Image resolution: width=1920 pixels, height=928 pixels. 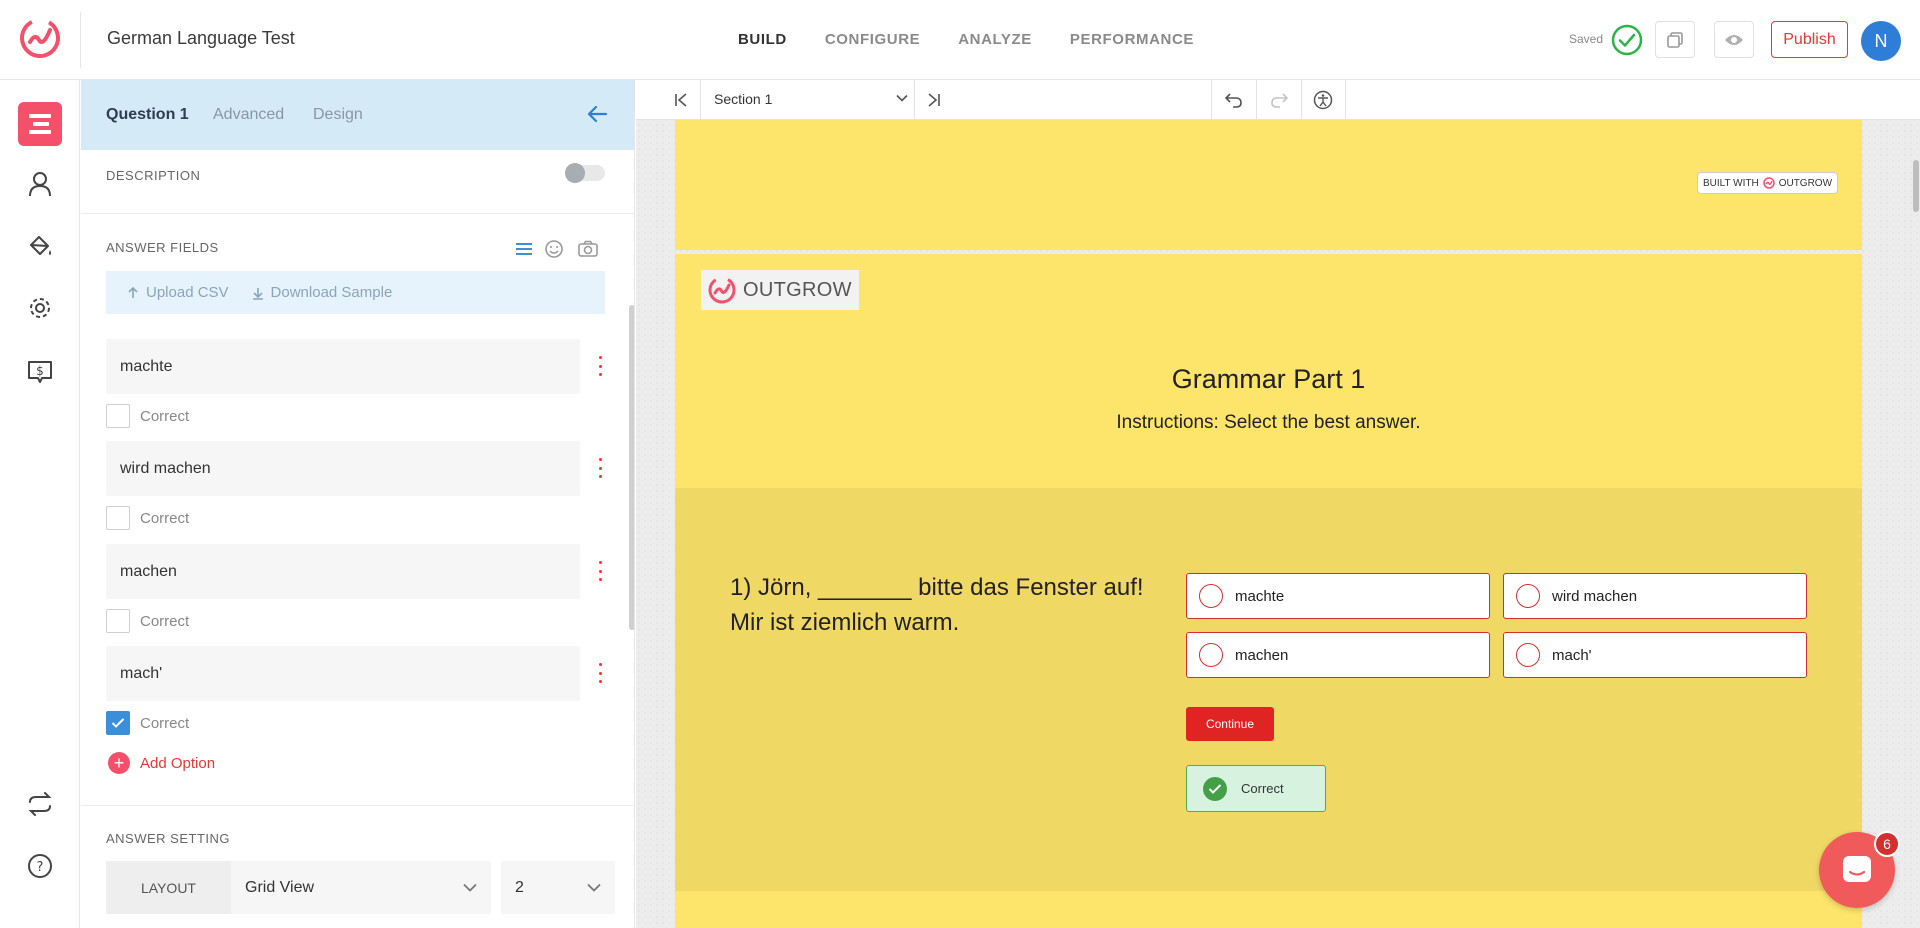 What do you see at coordinates (147, 416) in the screenshot?
I see `answer-1-correct-row: Correct` at bounding box center [147, 416].